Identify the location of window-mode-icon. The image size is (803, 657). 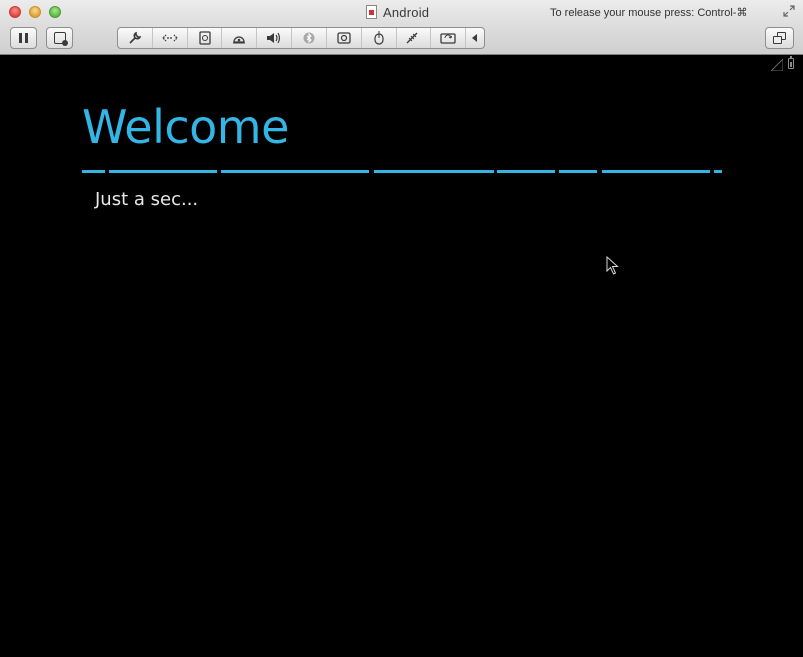
(779, 38).